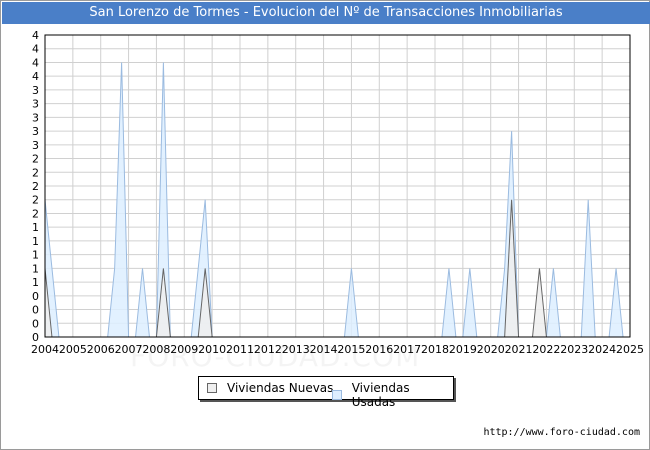 The width and height of the screenshot is (650, 450). I want to click on legend-swatch-nuevas, so click(212, 388).